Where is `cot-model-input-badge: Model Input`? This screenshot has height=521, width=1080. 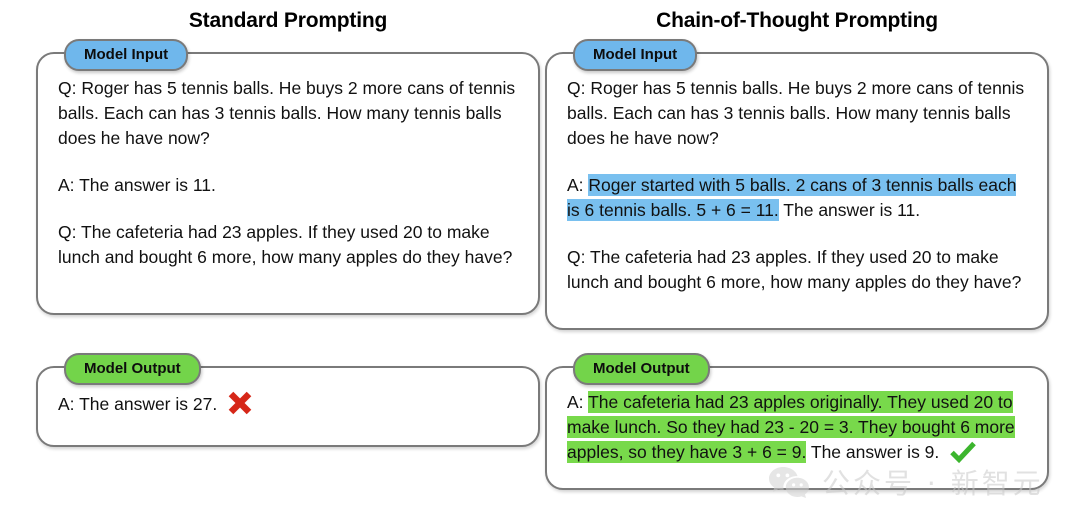 cot-model-input-badge: Model Input is located at coordinates (635, 55).